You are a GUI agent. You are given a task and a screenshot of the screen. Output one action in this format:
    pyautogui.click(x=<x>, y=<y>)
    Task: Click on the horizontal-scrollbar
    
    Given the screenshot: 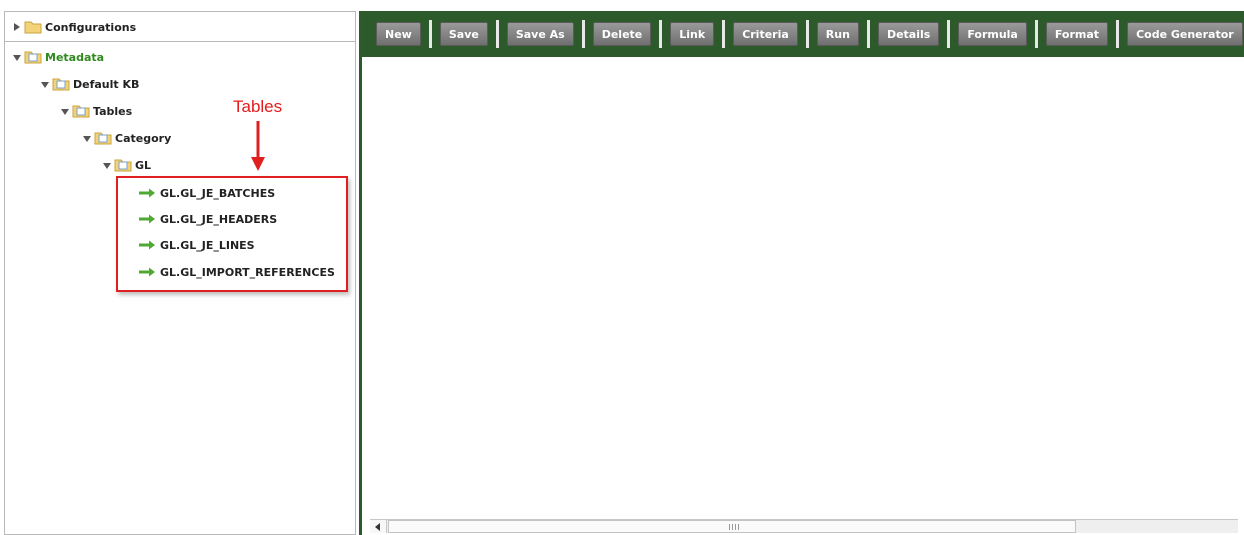 What is the action you would take?
    pyautogui.click(x=804, y=526)
    